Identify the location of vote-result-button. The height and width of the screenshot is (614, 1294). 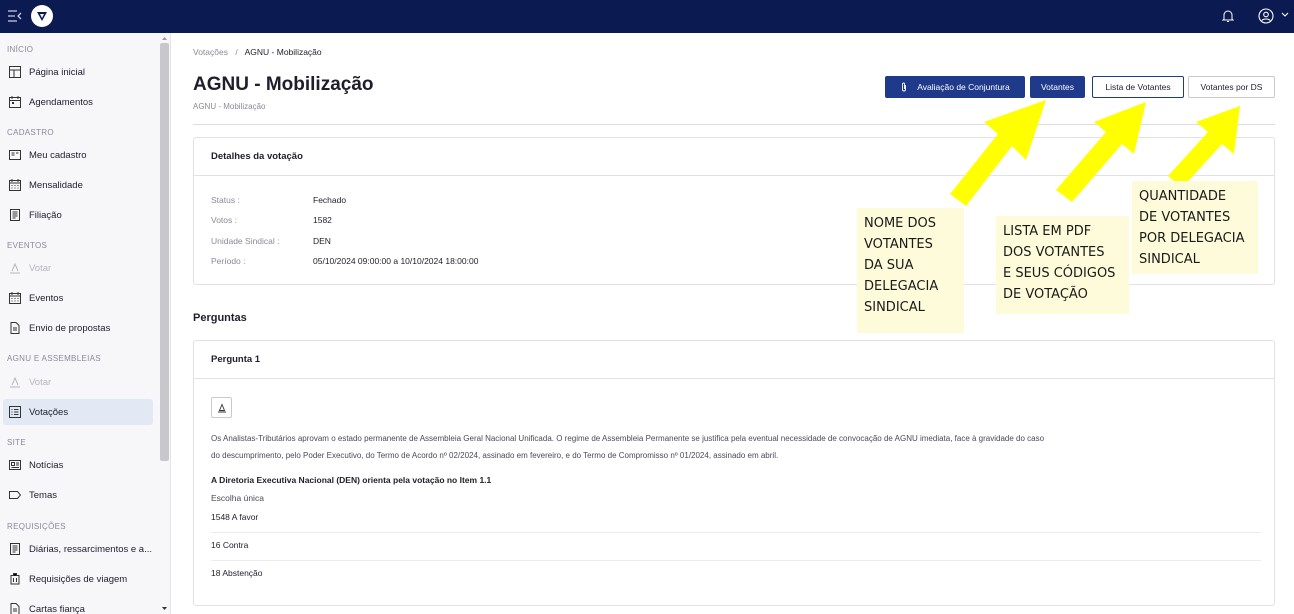
(221, 407).